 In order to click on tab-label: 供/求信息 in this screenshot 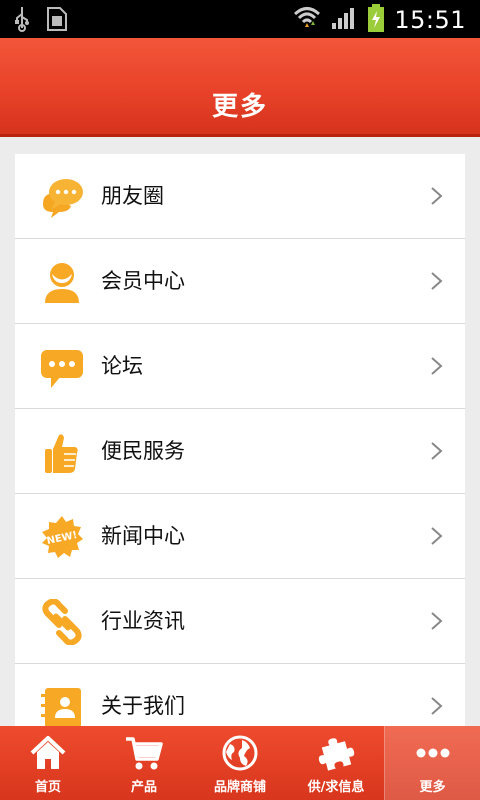, I will do `click(336, 787)`.